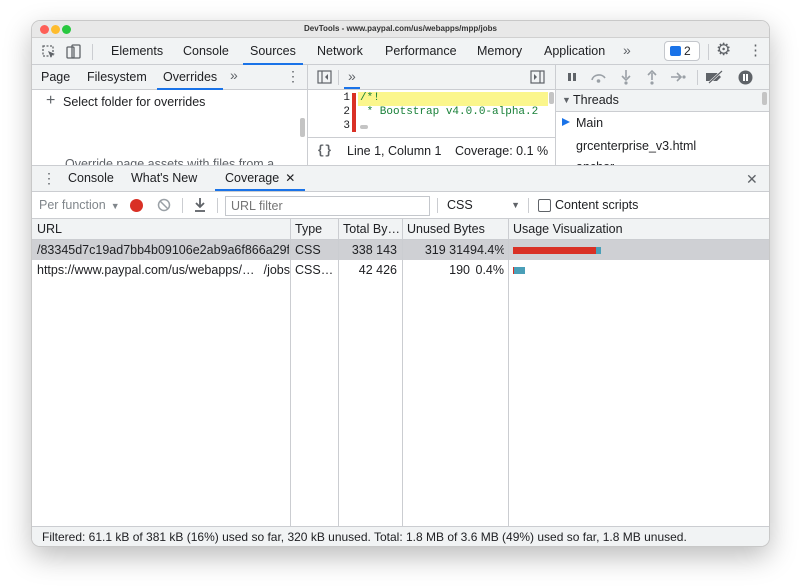 The height and width of the screenshot is (587, 800). What do you see at coordinates (55, 77) in the screenshot?
I see `tab-page: Page` at bounding box center [55, 77].